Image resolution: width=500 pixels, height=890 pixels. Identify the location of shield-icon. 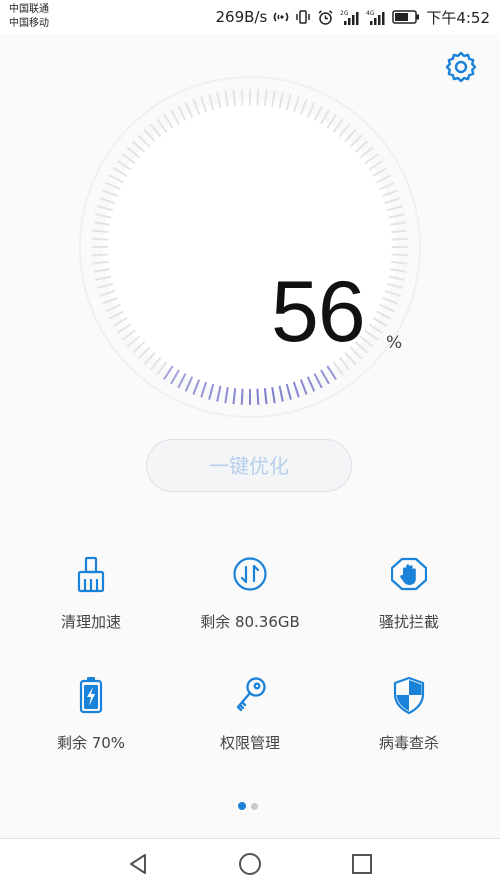
(409, 695).